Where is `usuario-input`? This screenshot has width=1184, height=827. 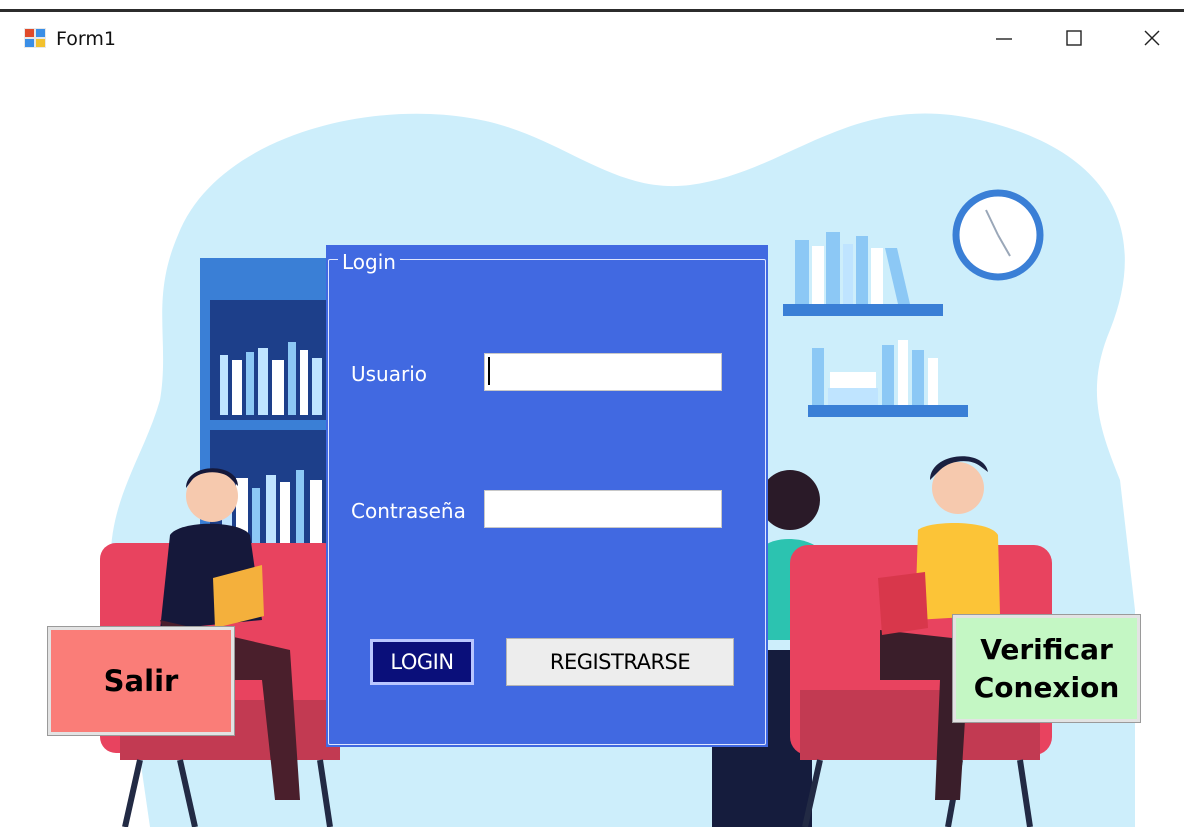
usuario-input is located at coordinates (603, 372).